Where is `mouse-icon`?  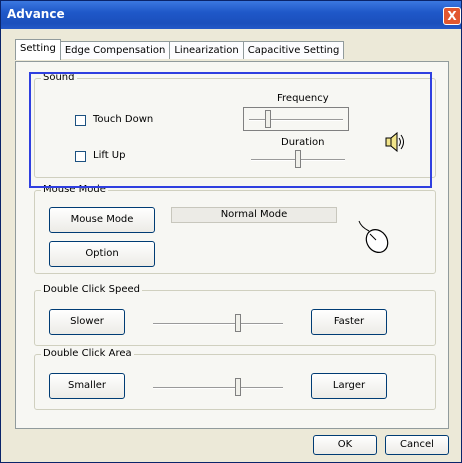
mouse-icon is located at coordinates (375, 237).